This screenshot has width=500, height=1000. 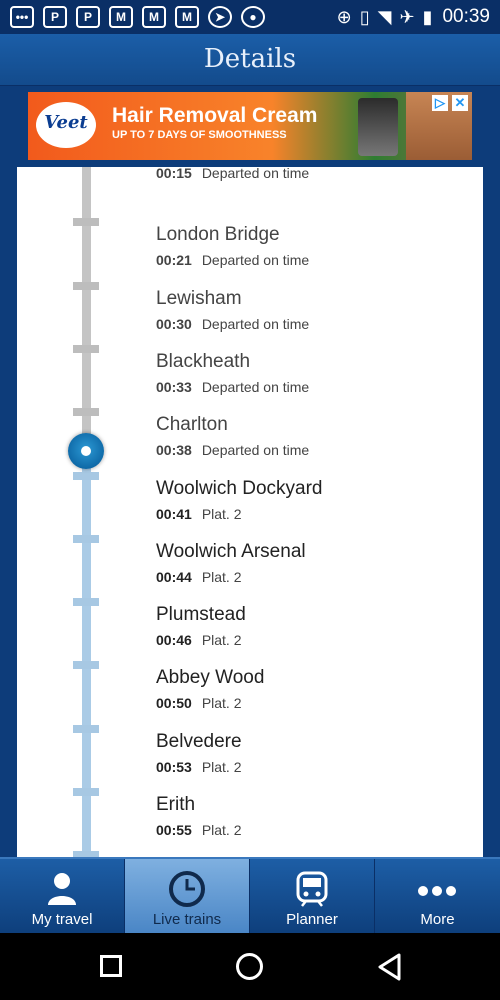 I want to click on location-icon: ●, so click(x=253, y=17).